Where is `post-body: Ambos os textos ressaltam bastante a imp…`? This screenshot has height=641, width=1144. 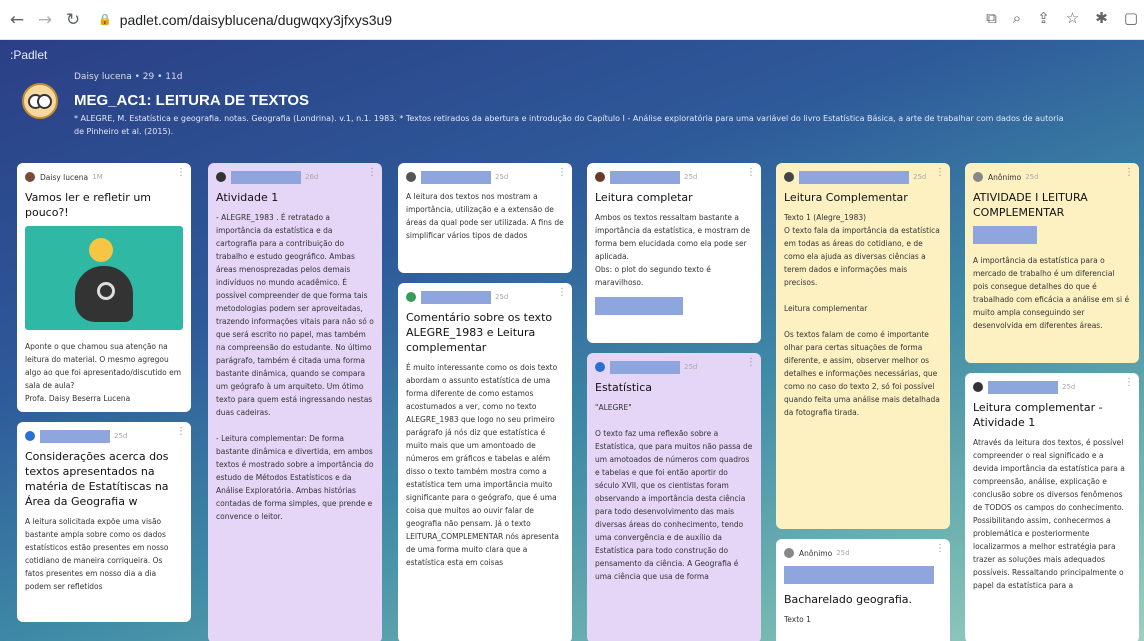
post-body: Ambos os textos ressaltam bastante a imp… is located at coordinates (673, 250).